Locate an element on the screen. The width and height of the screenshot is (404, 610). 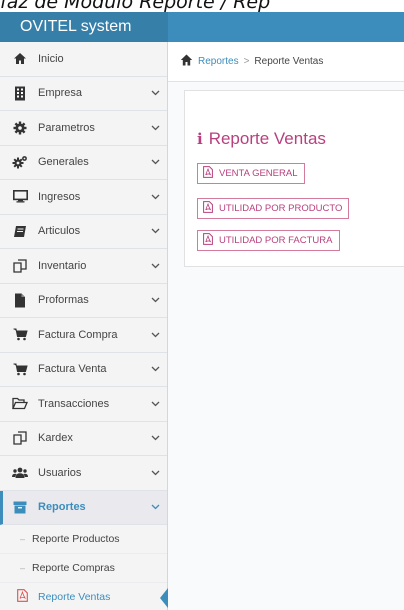
monitor-icon is located at coordinates (20, 197).